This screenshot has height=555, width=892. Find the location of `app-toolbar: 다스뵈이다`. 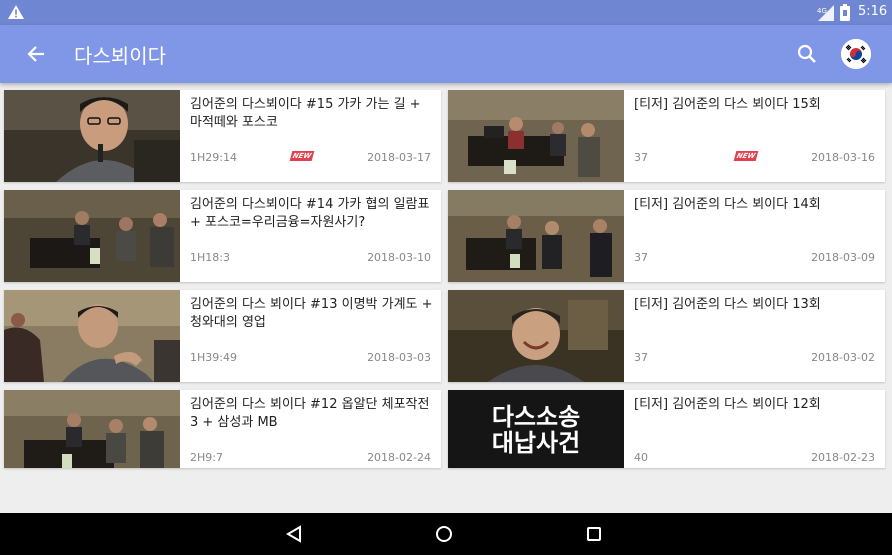

app-toolbar: 다스뵈이다 is located at coordinates (446, 54).